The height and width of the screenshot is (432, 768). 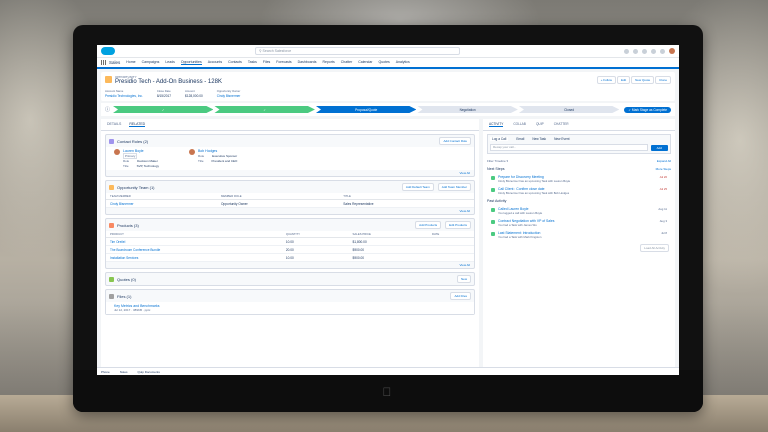 I want to click on favorites-icon, so click(x=626, y=51).